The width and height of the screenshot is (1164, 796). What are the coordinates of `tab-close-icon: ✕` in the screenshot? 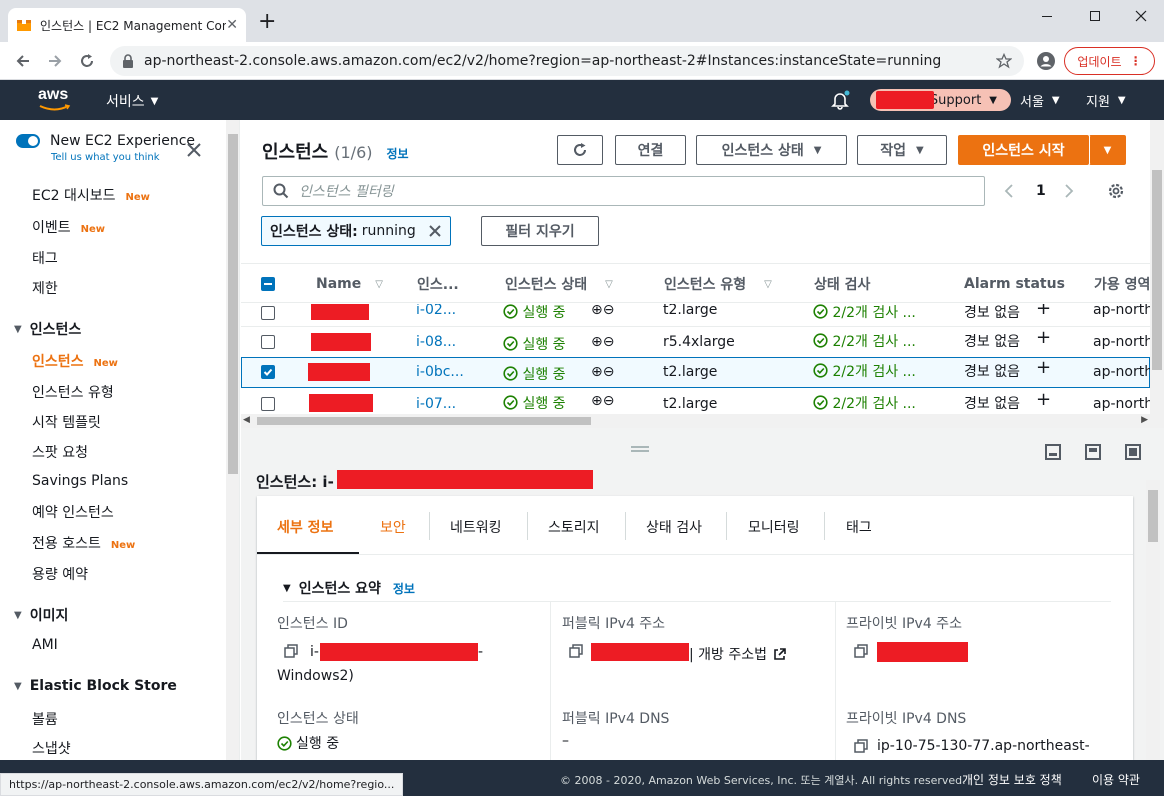 It's located at (232, 25).